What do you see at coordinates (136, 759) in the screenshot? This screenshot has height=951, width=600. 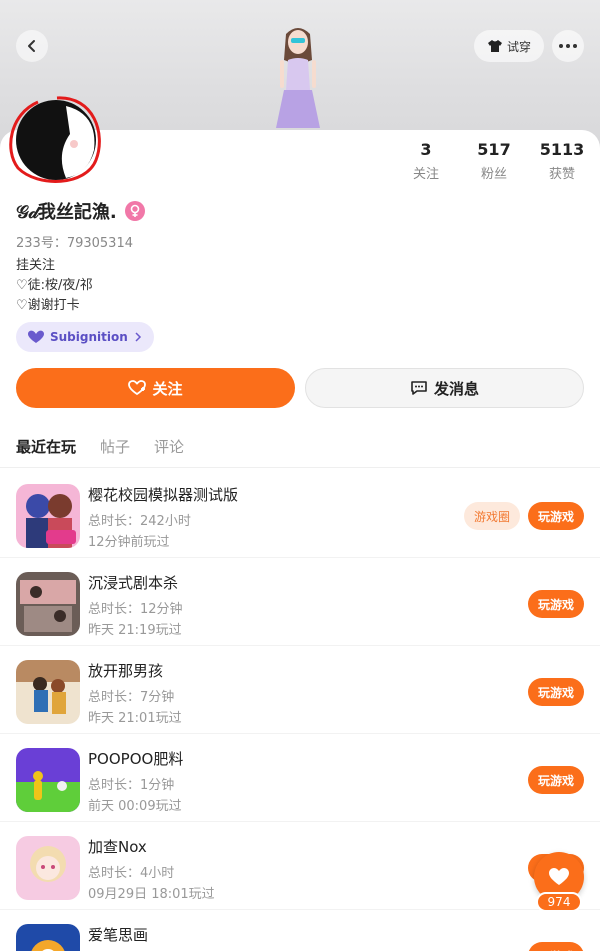 I see `game-title: POOPOO肥料` at bounding box center [136, 759].